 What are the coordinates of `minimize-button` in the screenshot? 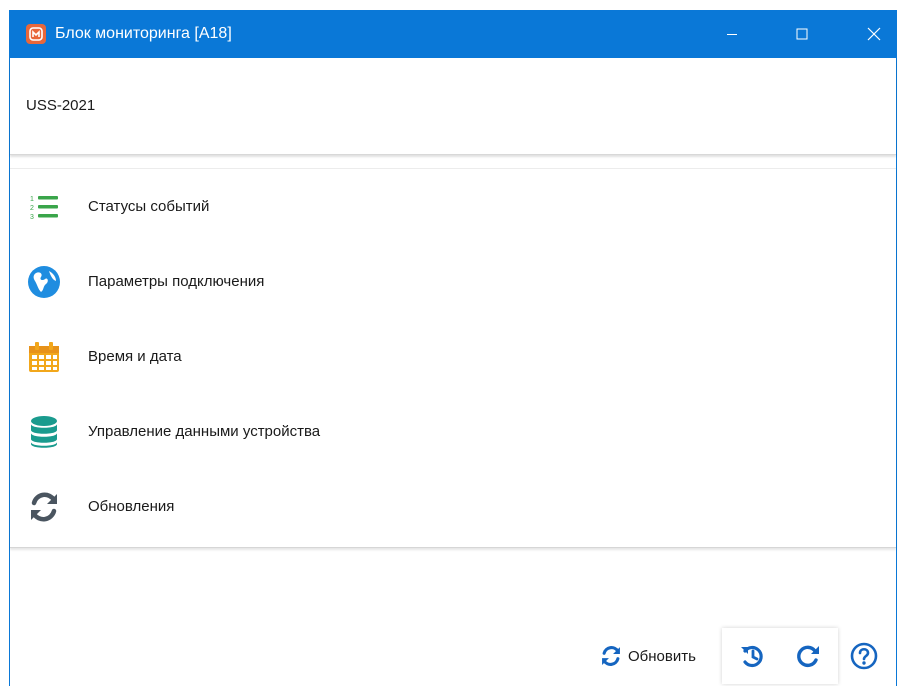 It's located at (732, 34).